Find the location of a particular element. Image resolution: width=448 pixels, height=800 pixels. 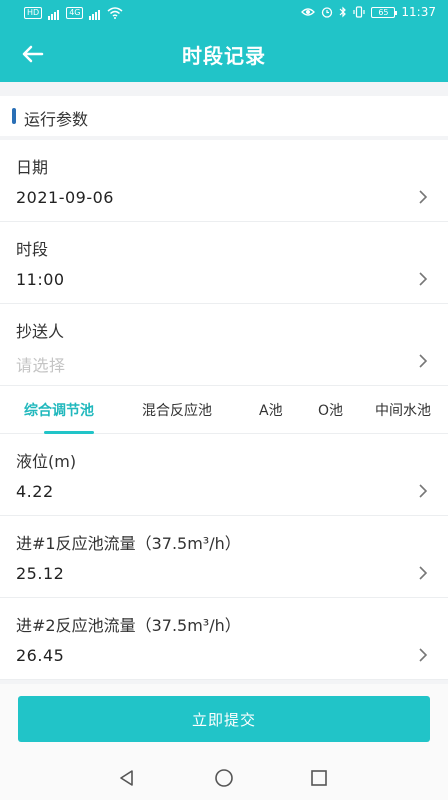

nav-recents-icon is located at coordinates (319, 778).